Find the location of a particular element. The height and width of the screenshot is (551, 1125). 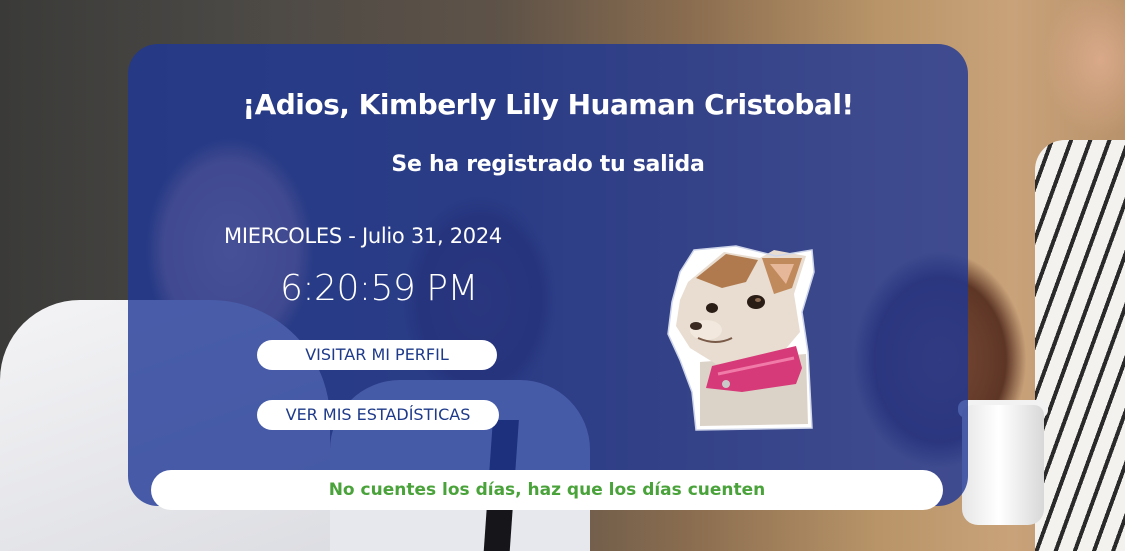

status-message: Se ha registrado tu salida is located at coordinates (548, 164).